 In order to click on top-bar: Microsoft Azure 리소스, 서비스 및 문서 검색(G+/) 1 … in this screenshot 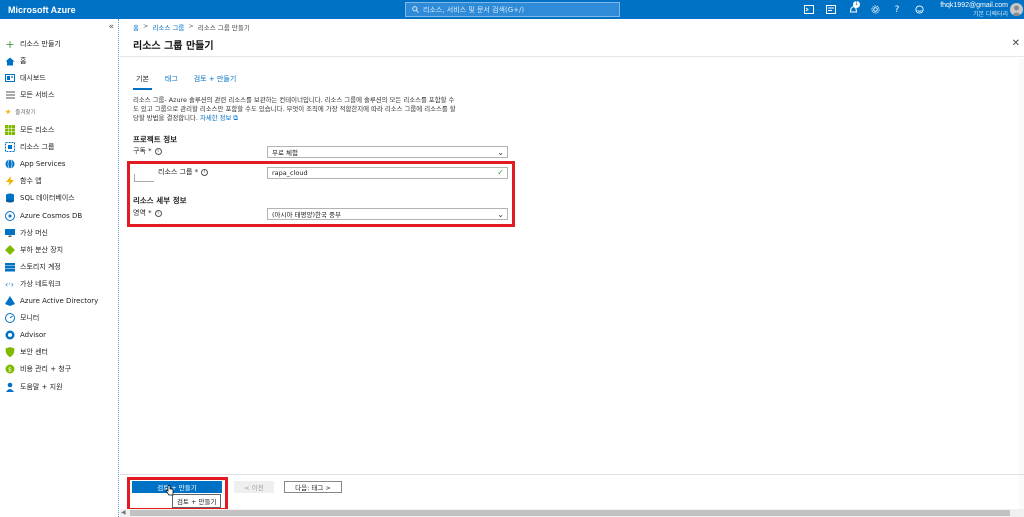, I will do `click(512, 9)`.